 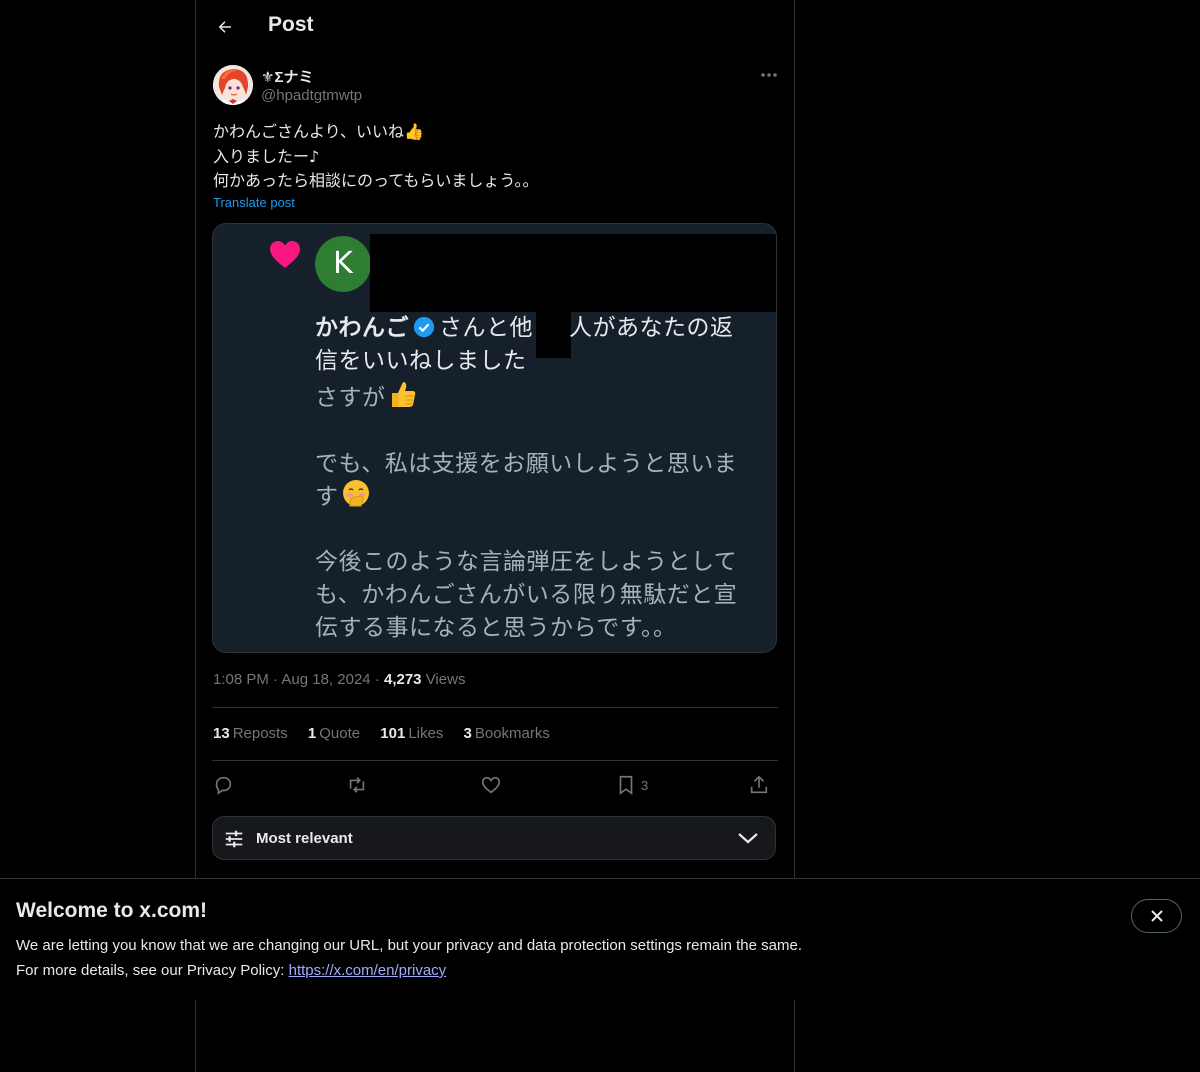 What do you see at coordinates (526, 464) in the screenshot?
I see `reply-line: でも、私は支援をお願いしようと思いま` at bounding box center [526, 464].